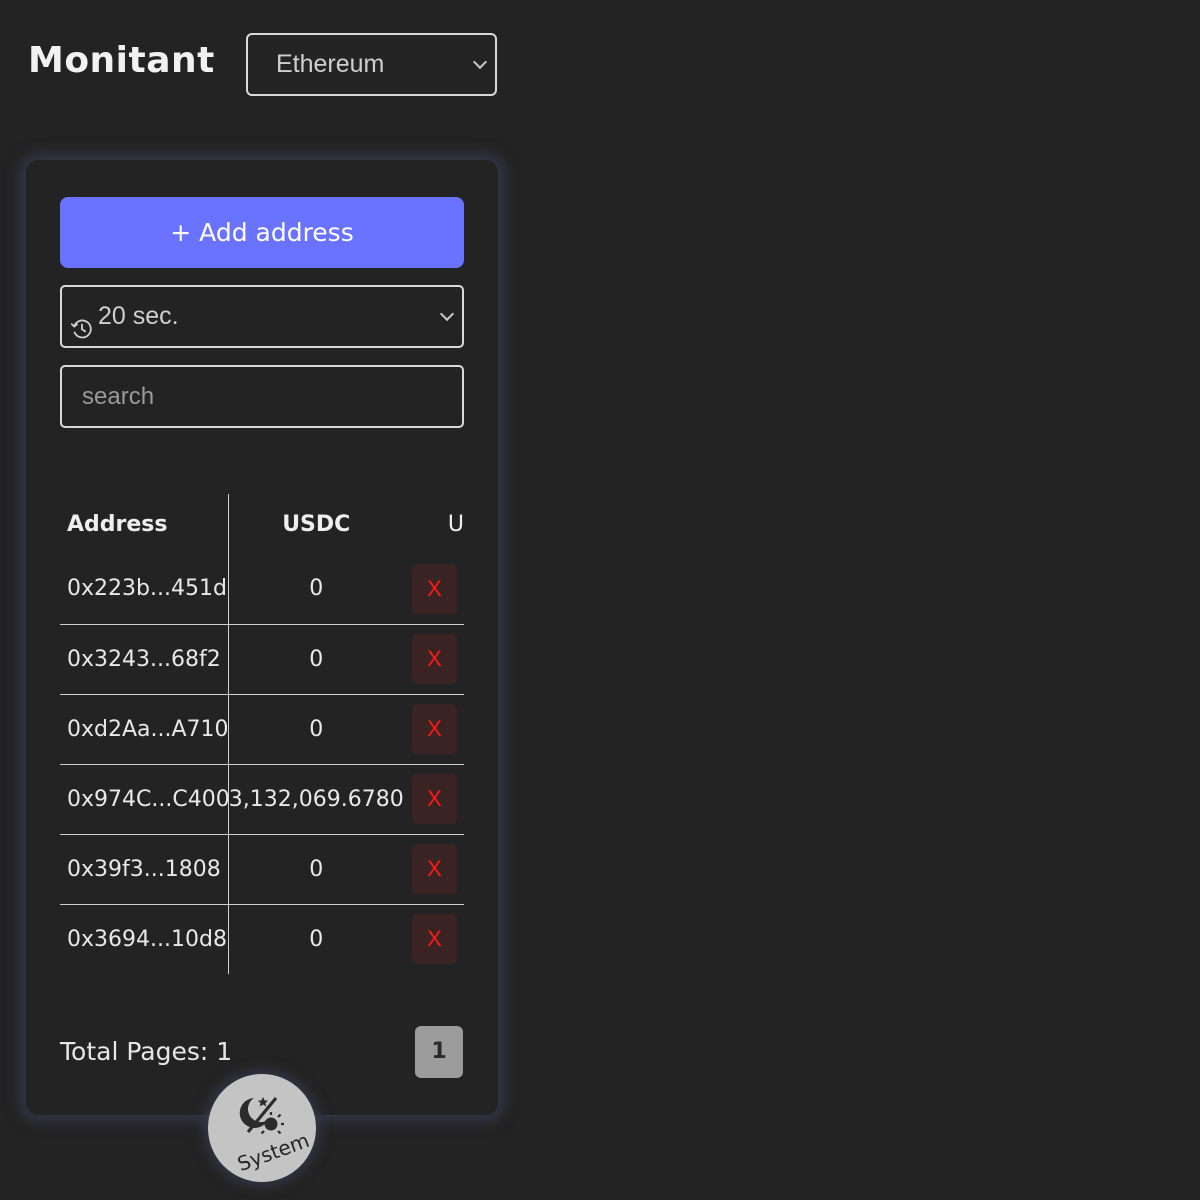  Describe the element at coordinates (455, 524) in the screenshot. I see `column-header-extra: U` at that location.